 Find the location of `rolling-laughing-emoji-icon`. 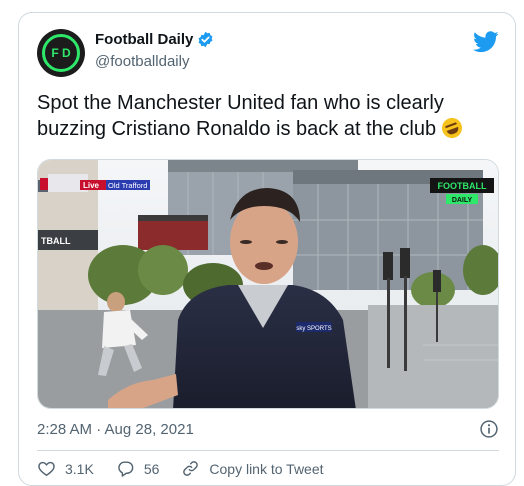

rolling-laughing-emoji-icon is located at coordinates (451, 128).